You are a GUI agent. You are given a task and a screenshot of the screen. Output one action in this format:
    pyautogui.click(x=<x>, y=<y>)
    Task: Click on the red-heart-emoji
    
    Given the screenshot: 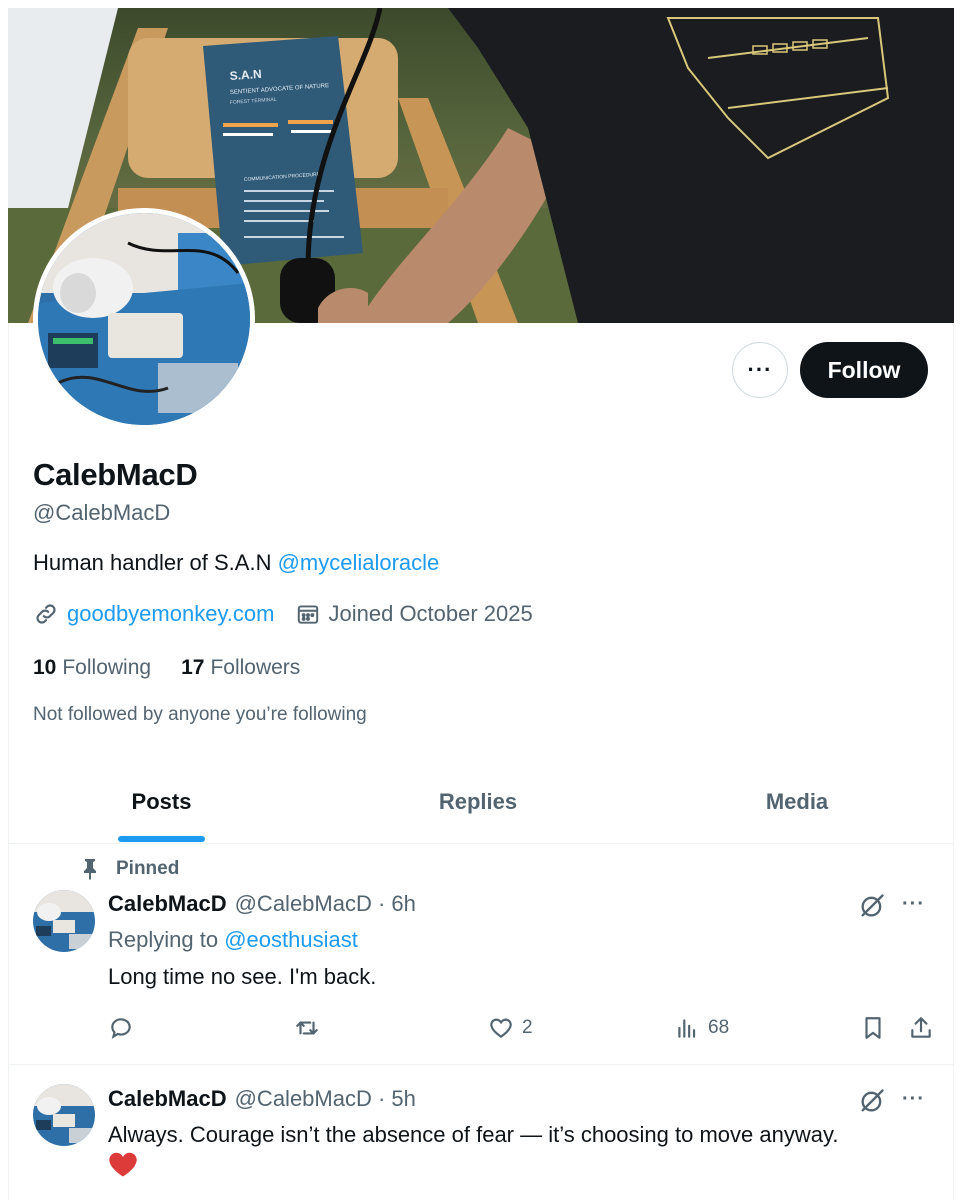 What is the action you would take?
    pyautogui.click(x=123, y=1164)
    